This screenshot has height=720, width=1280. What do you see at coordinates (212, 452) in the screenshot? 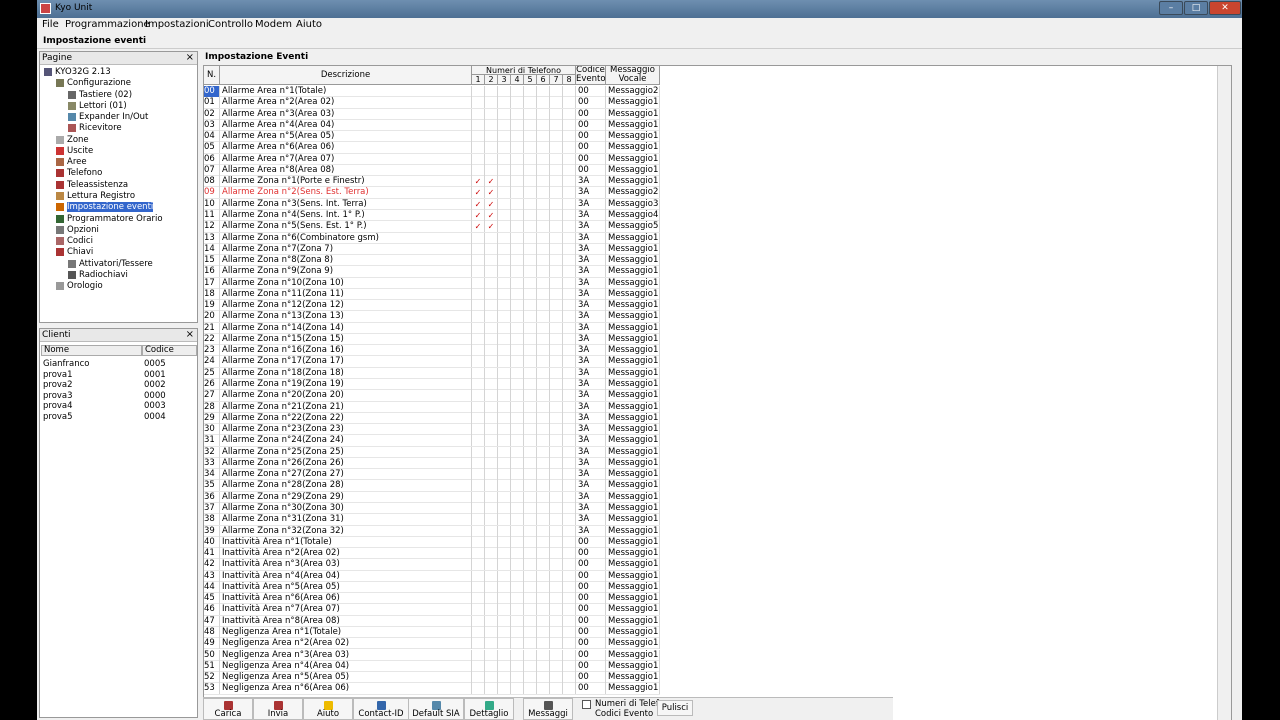
I see `cell-n: 32` at bounding box center [212, 452].